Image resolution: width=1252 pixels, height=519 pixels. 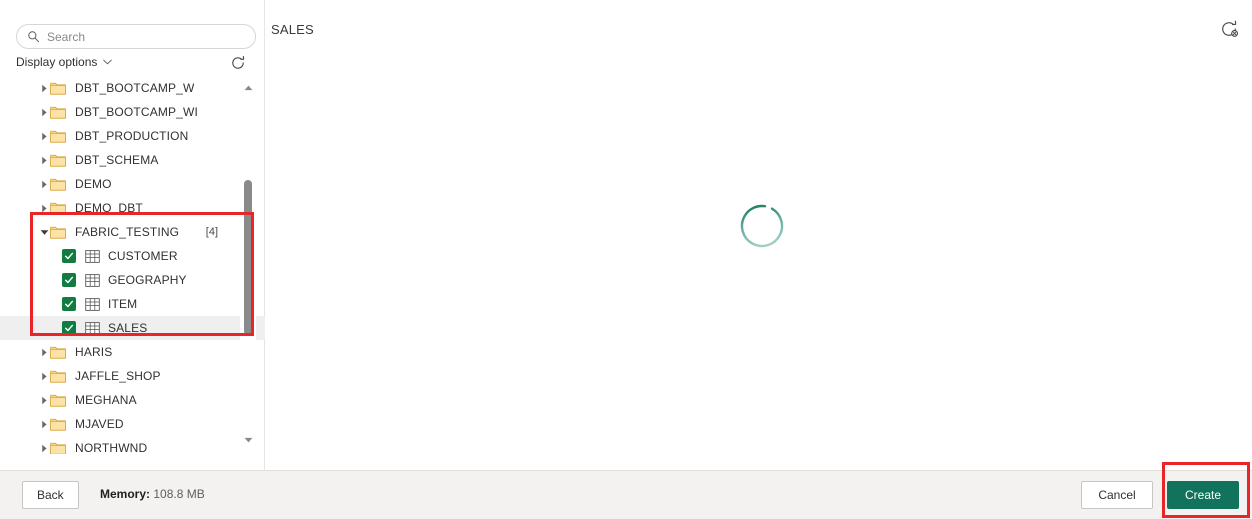 I want to click on preview-title: SALES, so click(x=292, y=29).